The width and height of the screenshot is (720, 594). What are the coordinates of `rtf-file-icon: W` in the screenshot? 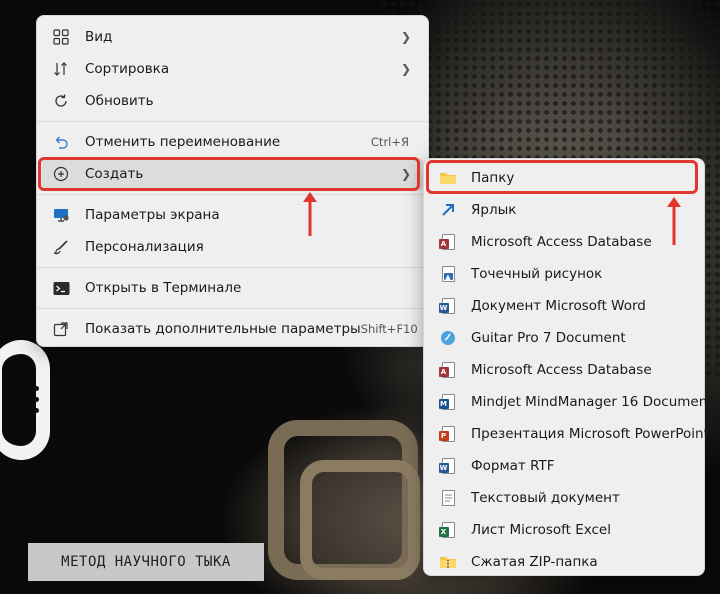 It's located at (448, 466).